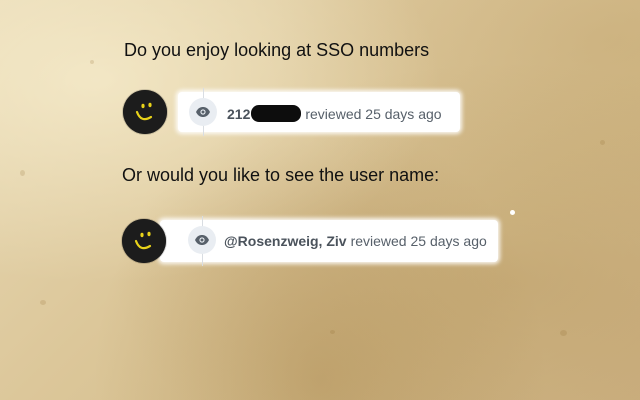 Image resolution: width=640 pixels, height=400 pixels. What do you see at coordinates (238, 114) in the screenshot?
I see `author-link-sso: 212` at bounding box center [238, 114].